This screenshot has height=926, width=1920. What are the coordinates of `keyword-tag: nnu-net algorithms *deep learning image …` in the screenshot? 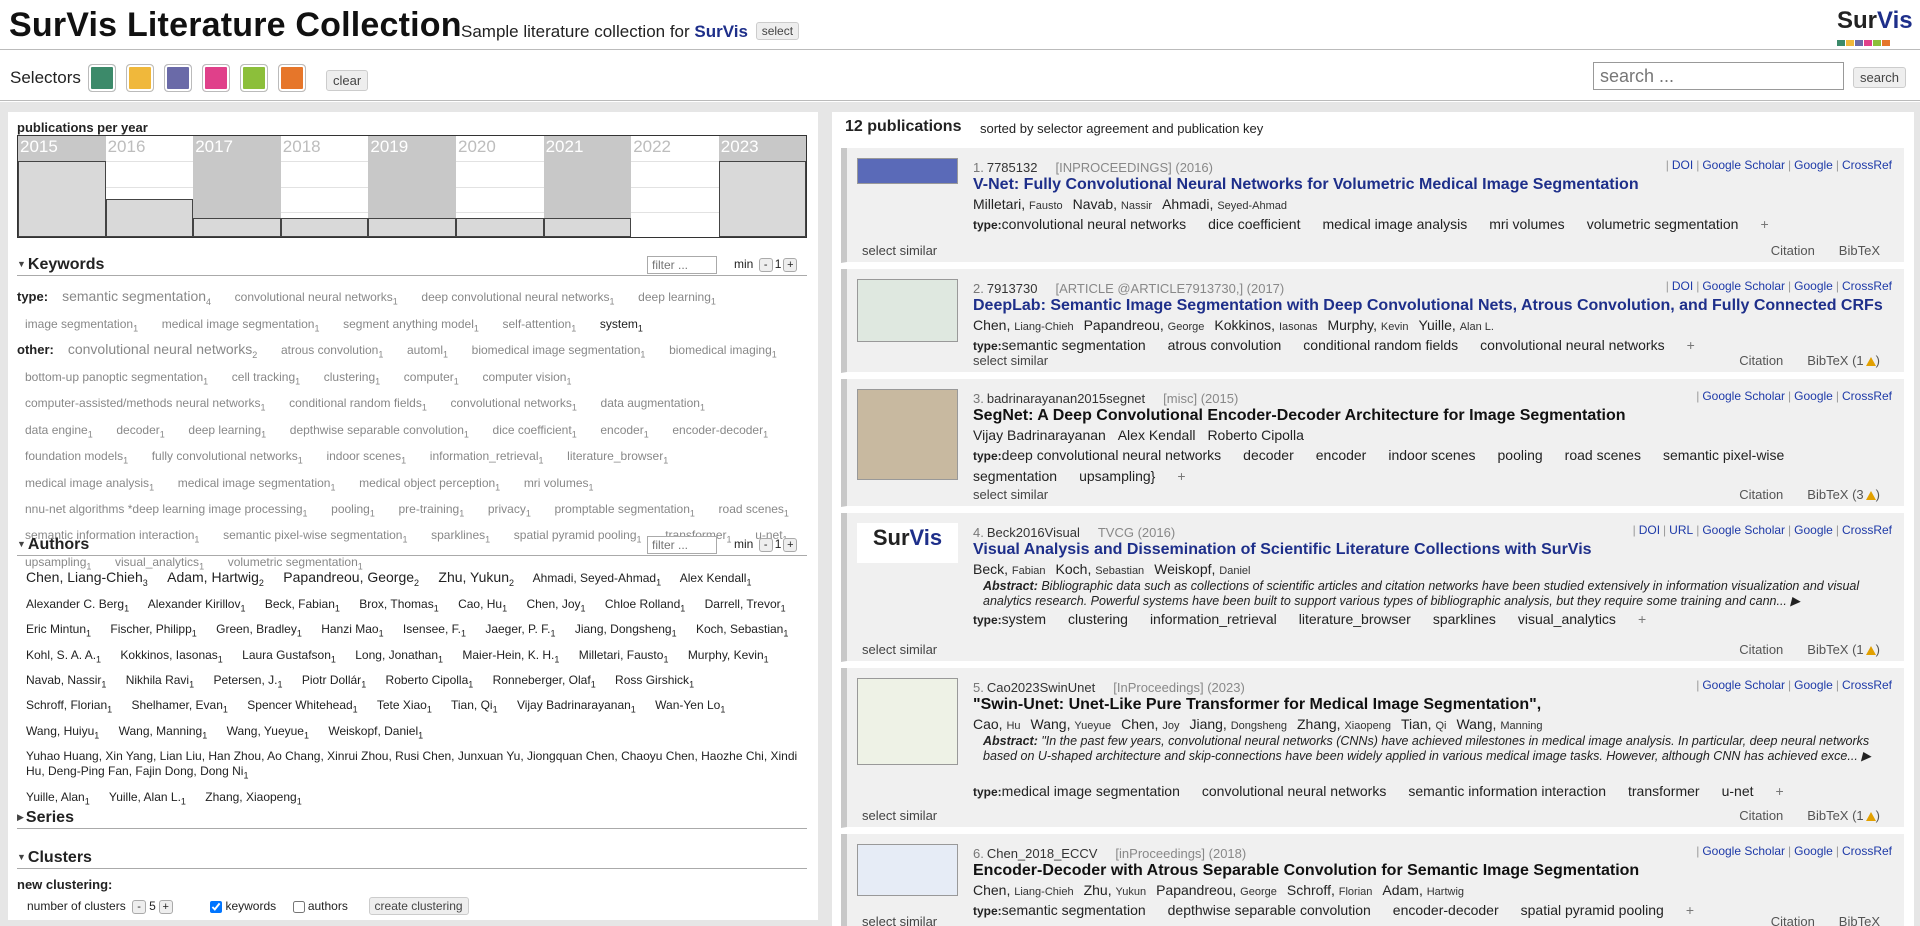 It's located at (166, 510).